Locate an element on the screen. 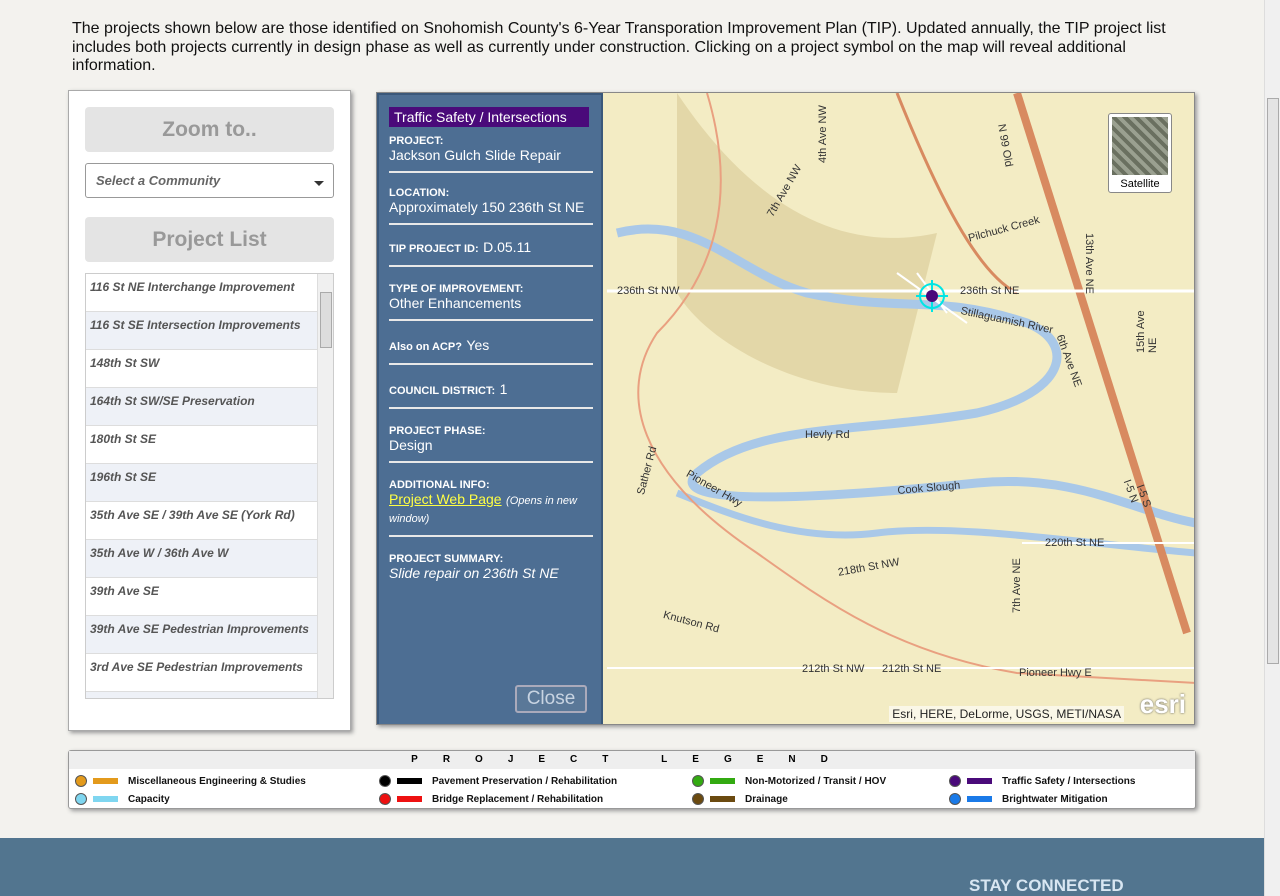 The image size is (1280, 896). project-list-header: Project List is located at coordinates (209, 239).